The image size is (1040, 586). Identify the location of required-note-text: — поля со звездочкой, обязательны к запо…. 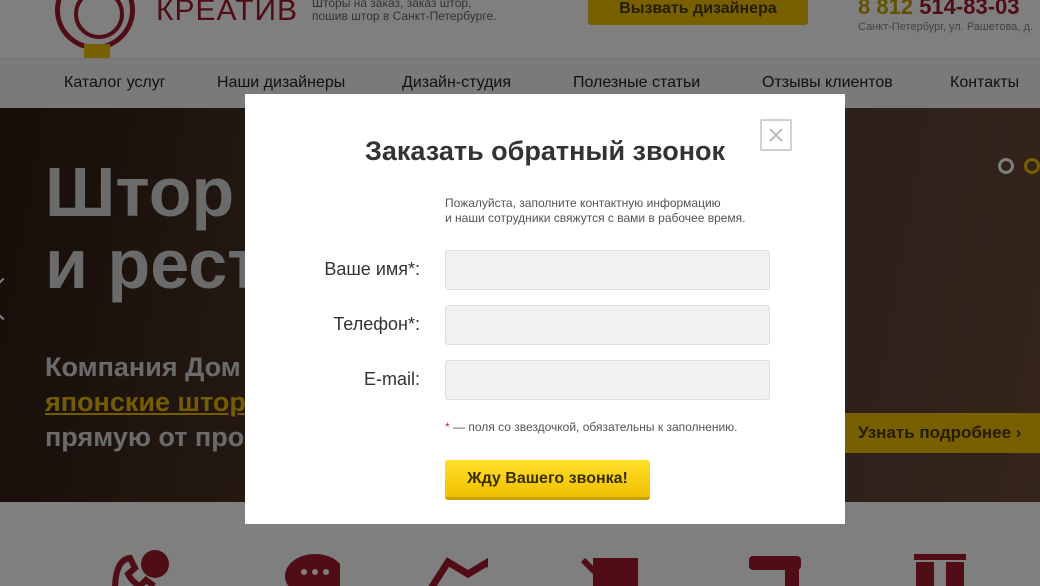
(593, 427).